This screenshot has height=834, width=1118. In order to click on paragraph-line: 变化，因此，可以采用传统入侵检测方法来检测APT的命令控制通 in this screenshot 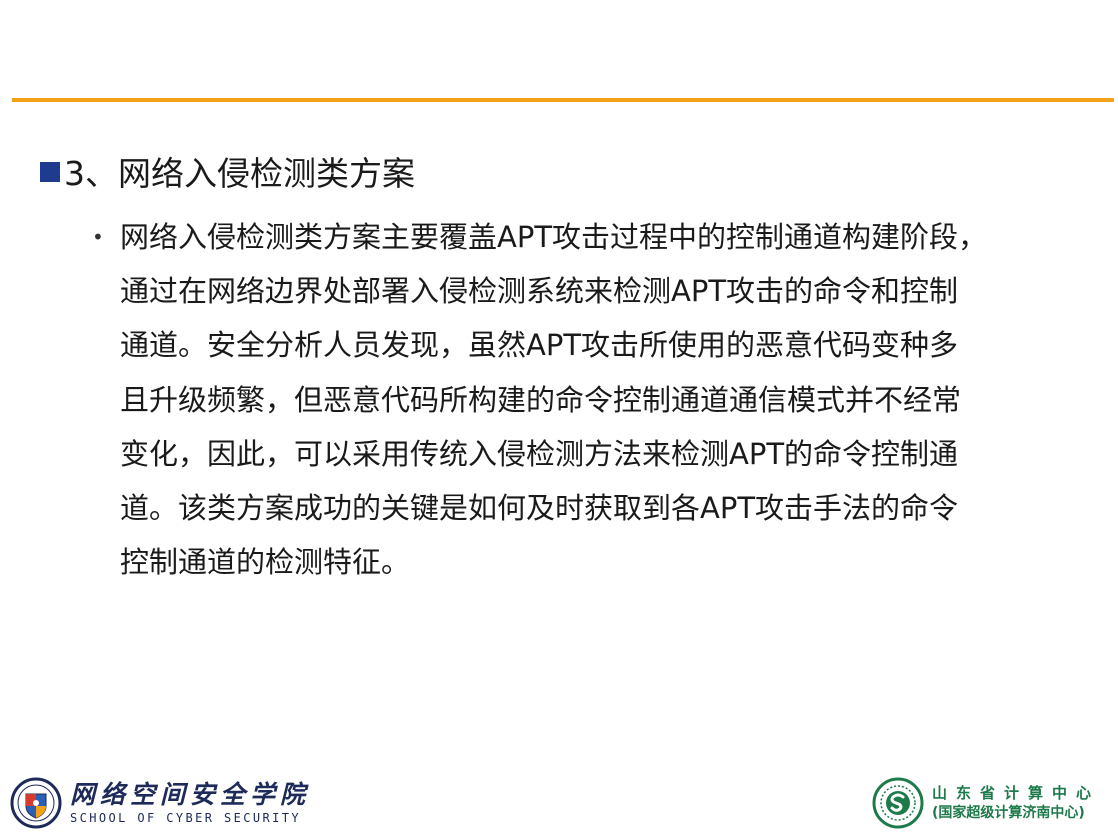, I will do `click(539, 453)`.